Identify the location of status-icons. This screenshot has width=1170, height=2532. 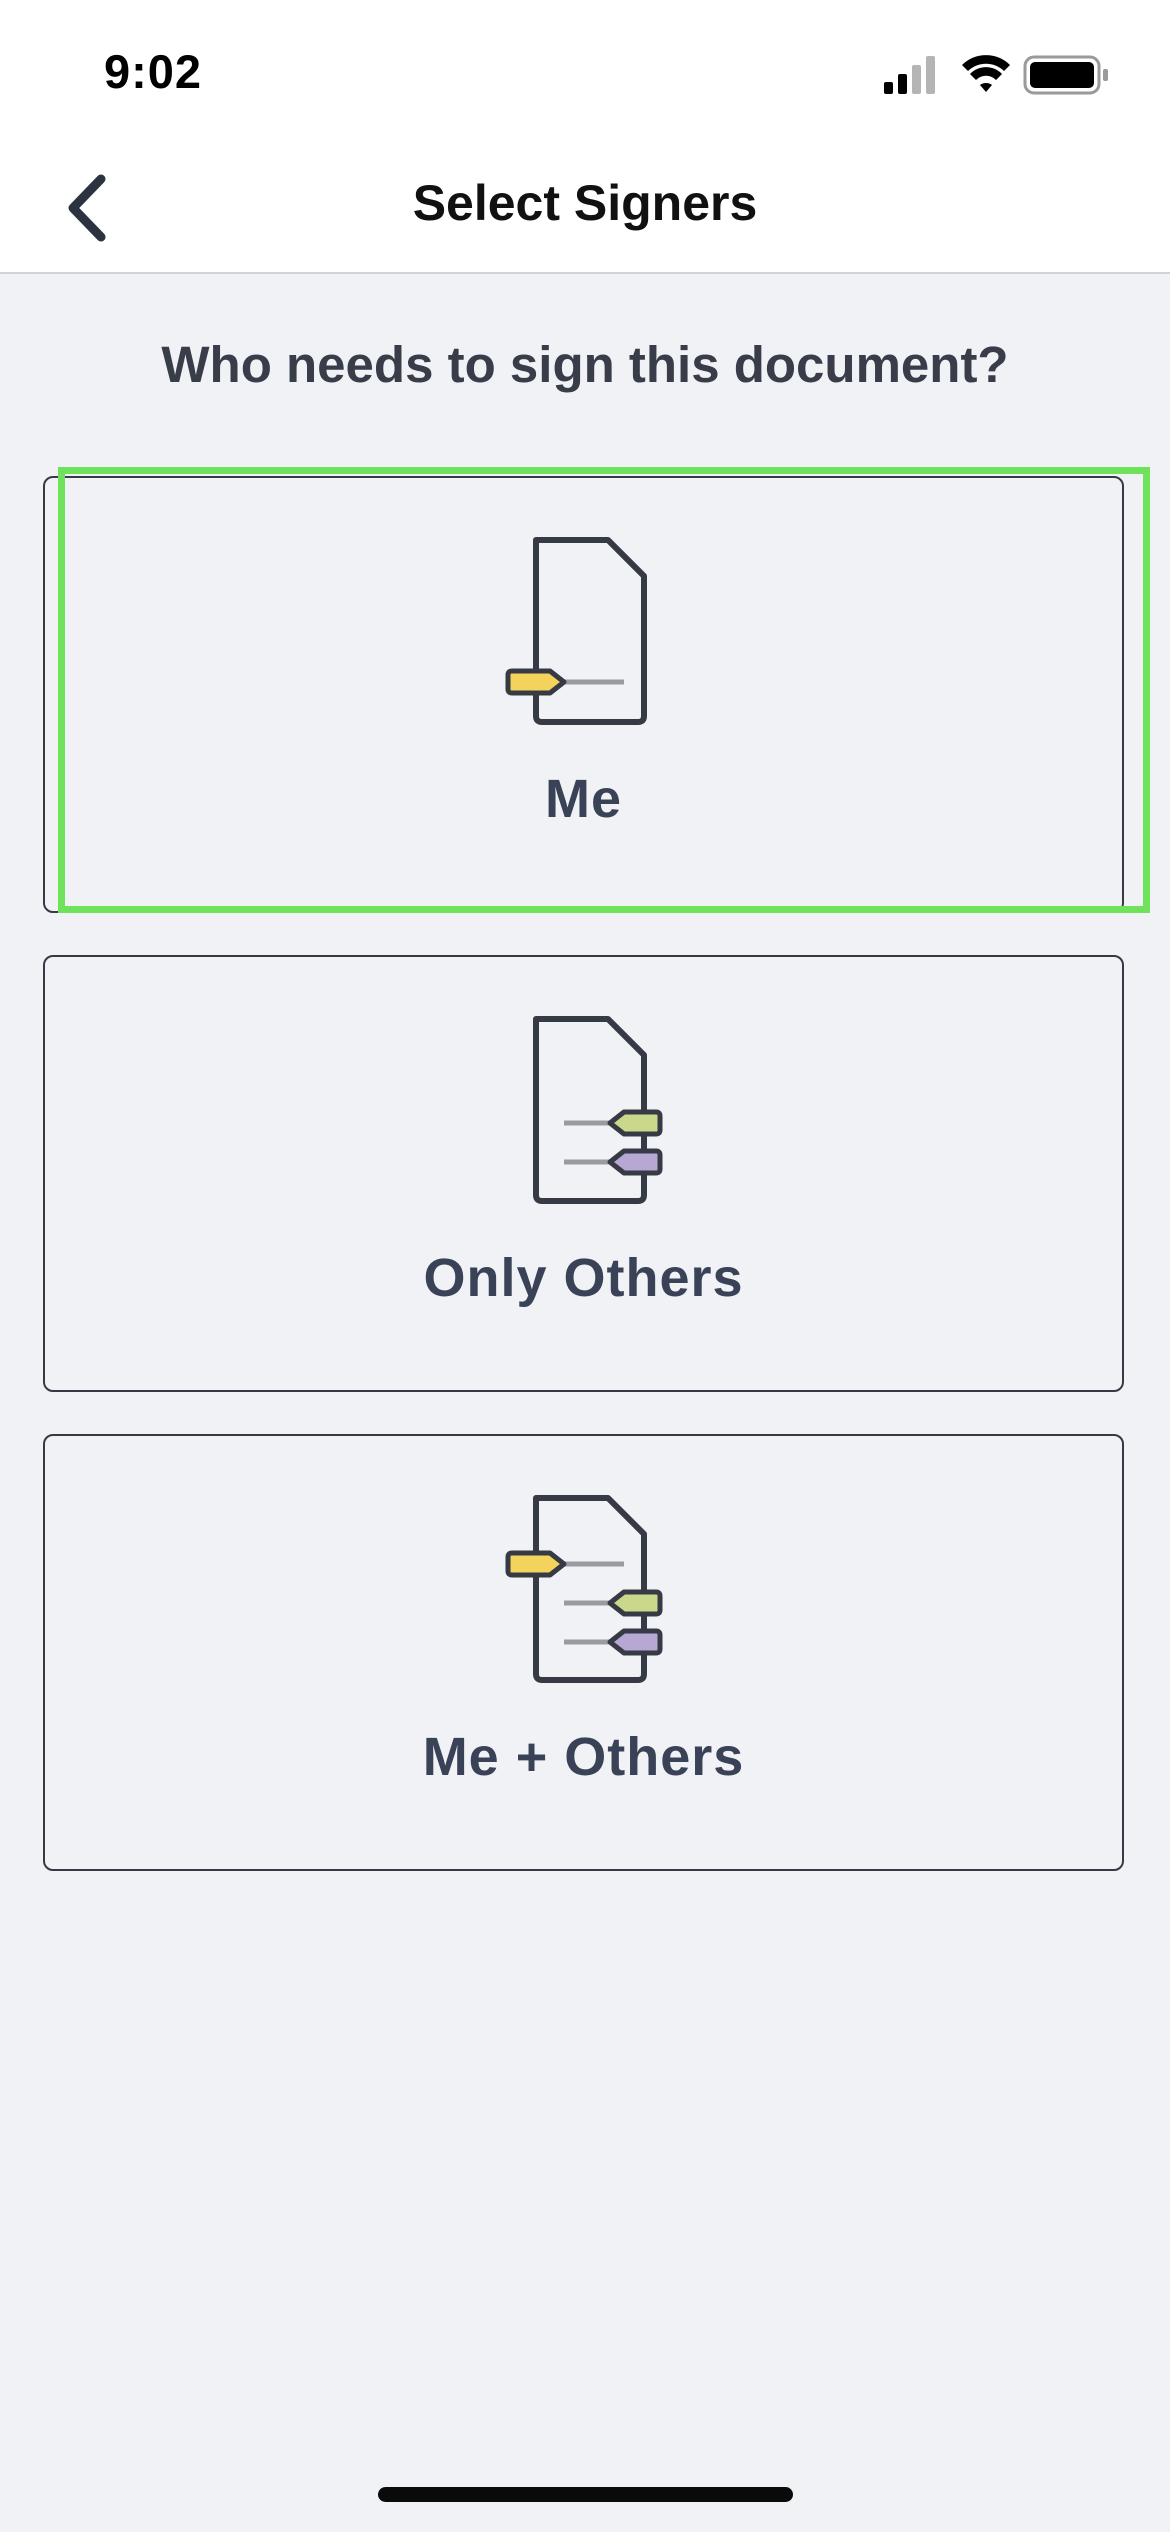
(999, 75).